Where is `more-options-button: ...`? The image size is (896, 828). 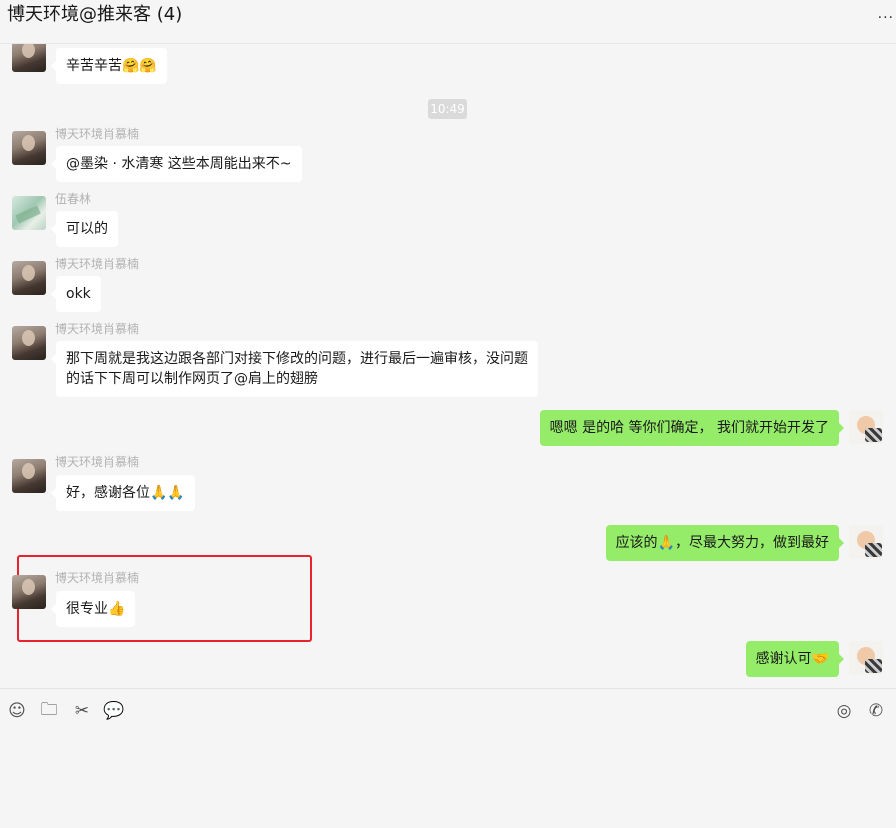 more-options-button: ... is located at coordinates (886, 14).